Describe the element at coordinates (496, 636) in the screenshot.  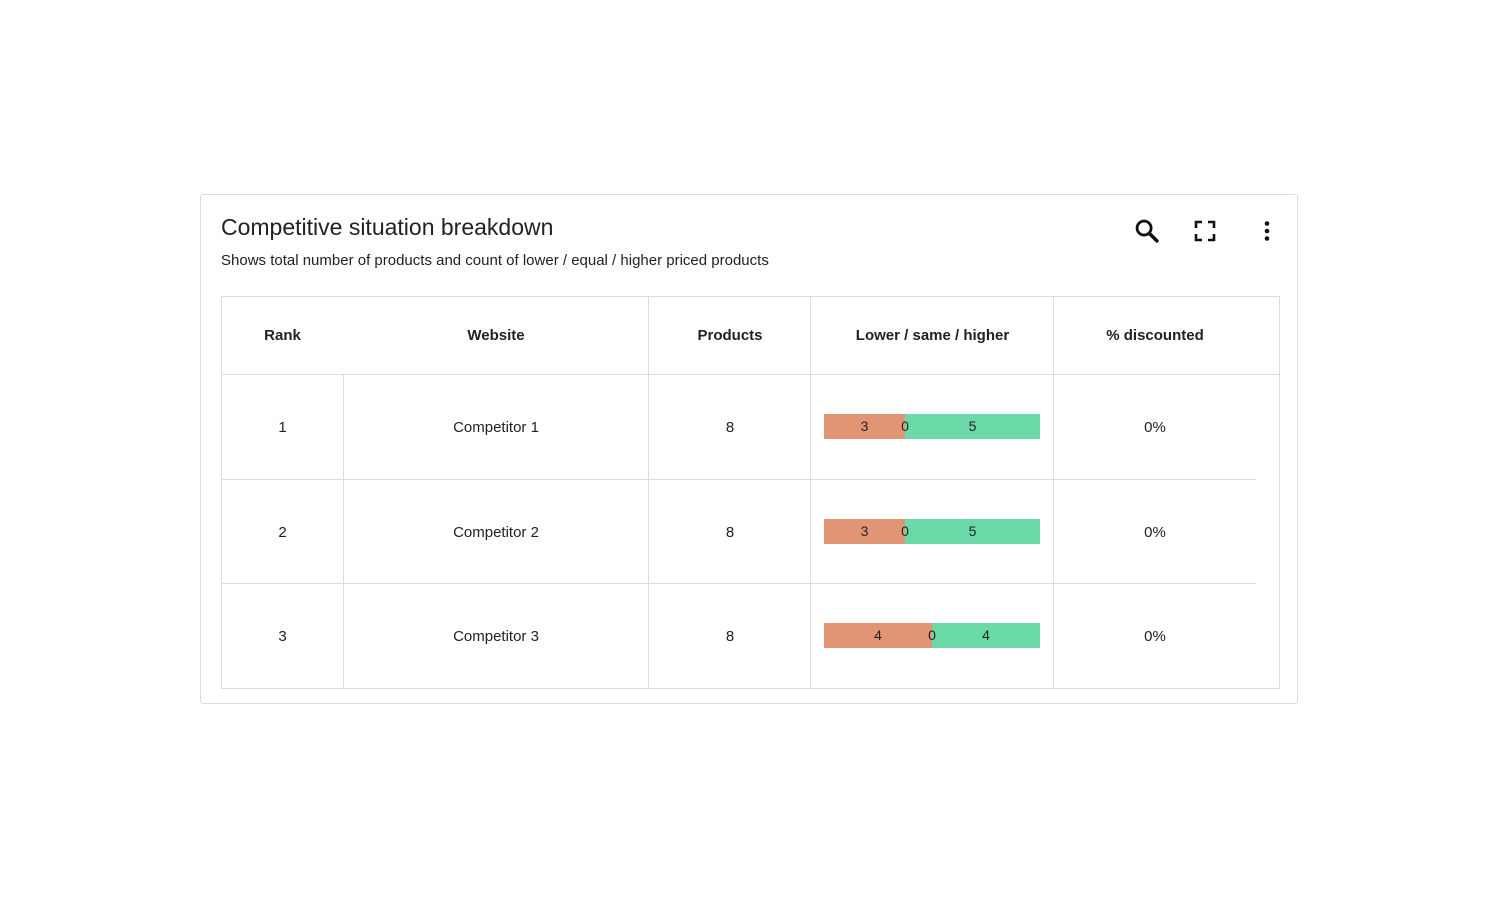
I see `cell-website: Competitor 3` at that location.